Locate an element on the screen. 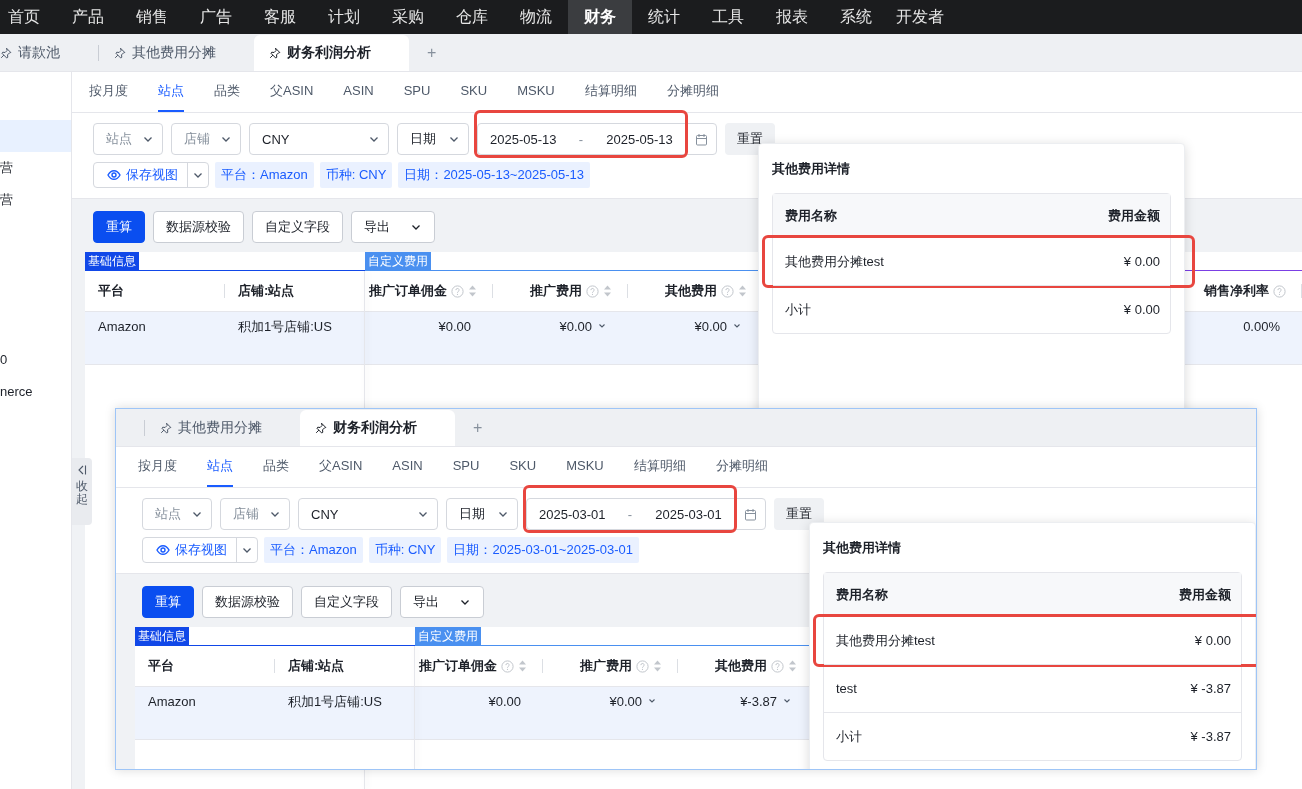 The height and width of the screenshot is (789, 1302). start-date: 2025-03-01 is located at coordinates (573, 514).